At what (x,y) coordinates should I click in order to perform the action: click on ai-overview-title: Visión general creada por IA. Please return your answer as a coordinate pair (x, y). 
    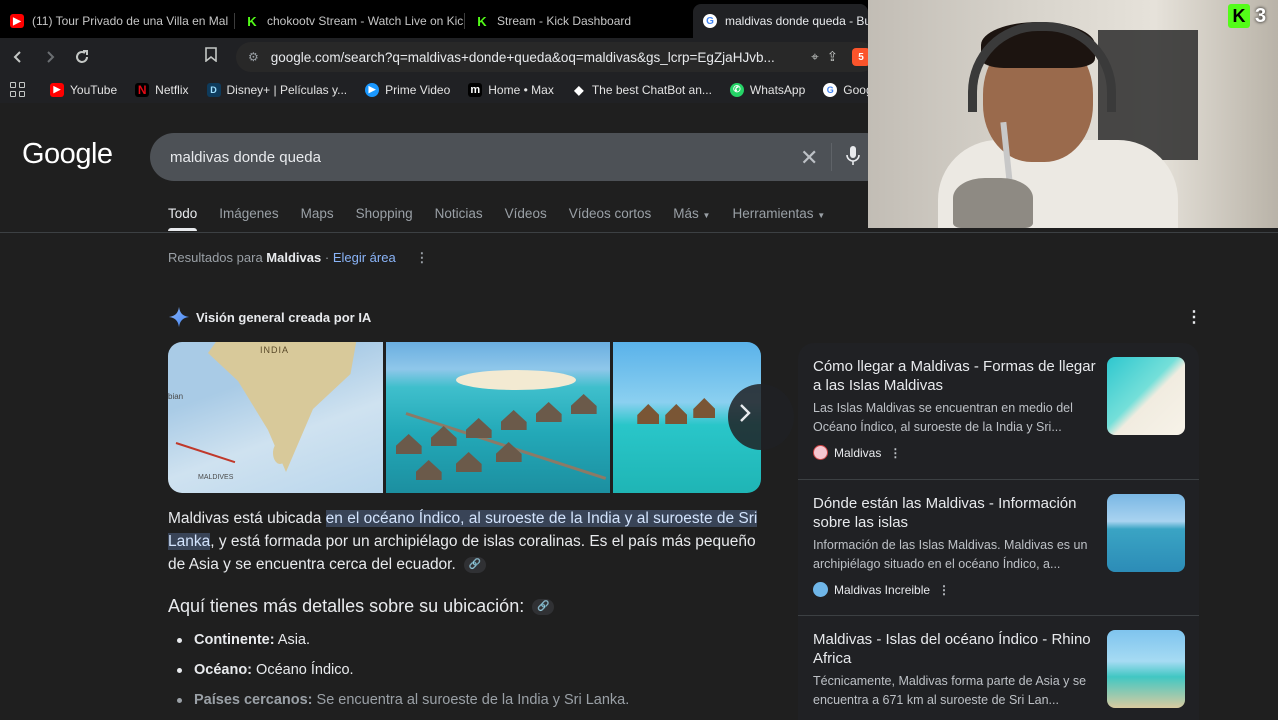
    Looking at the image, I should click on (284, 317).